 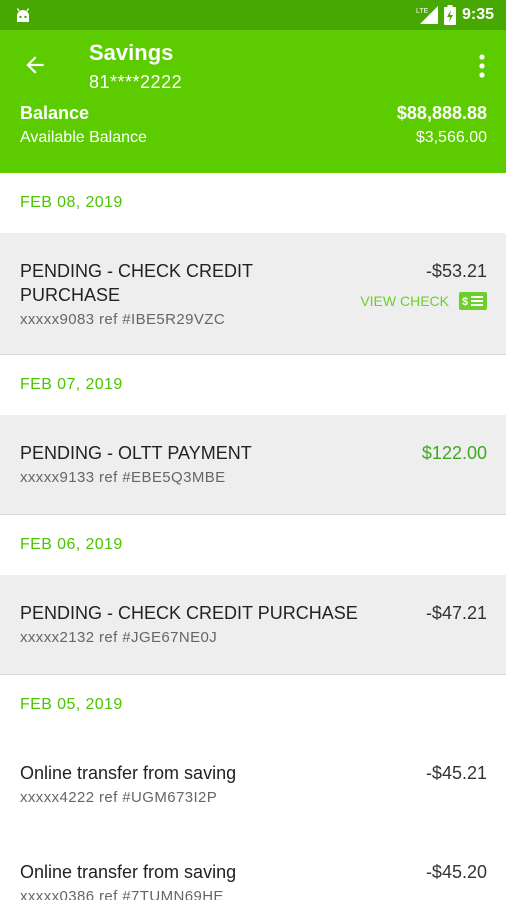 What do you see at coordinates (422, 11) in the screenshot?
I see `network-type: LTE` at bounding box center [422, 11].